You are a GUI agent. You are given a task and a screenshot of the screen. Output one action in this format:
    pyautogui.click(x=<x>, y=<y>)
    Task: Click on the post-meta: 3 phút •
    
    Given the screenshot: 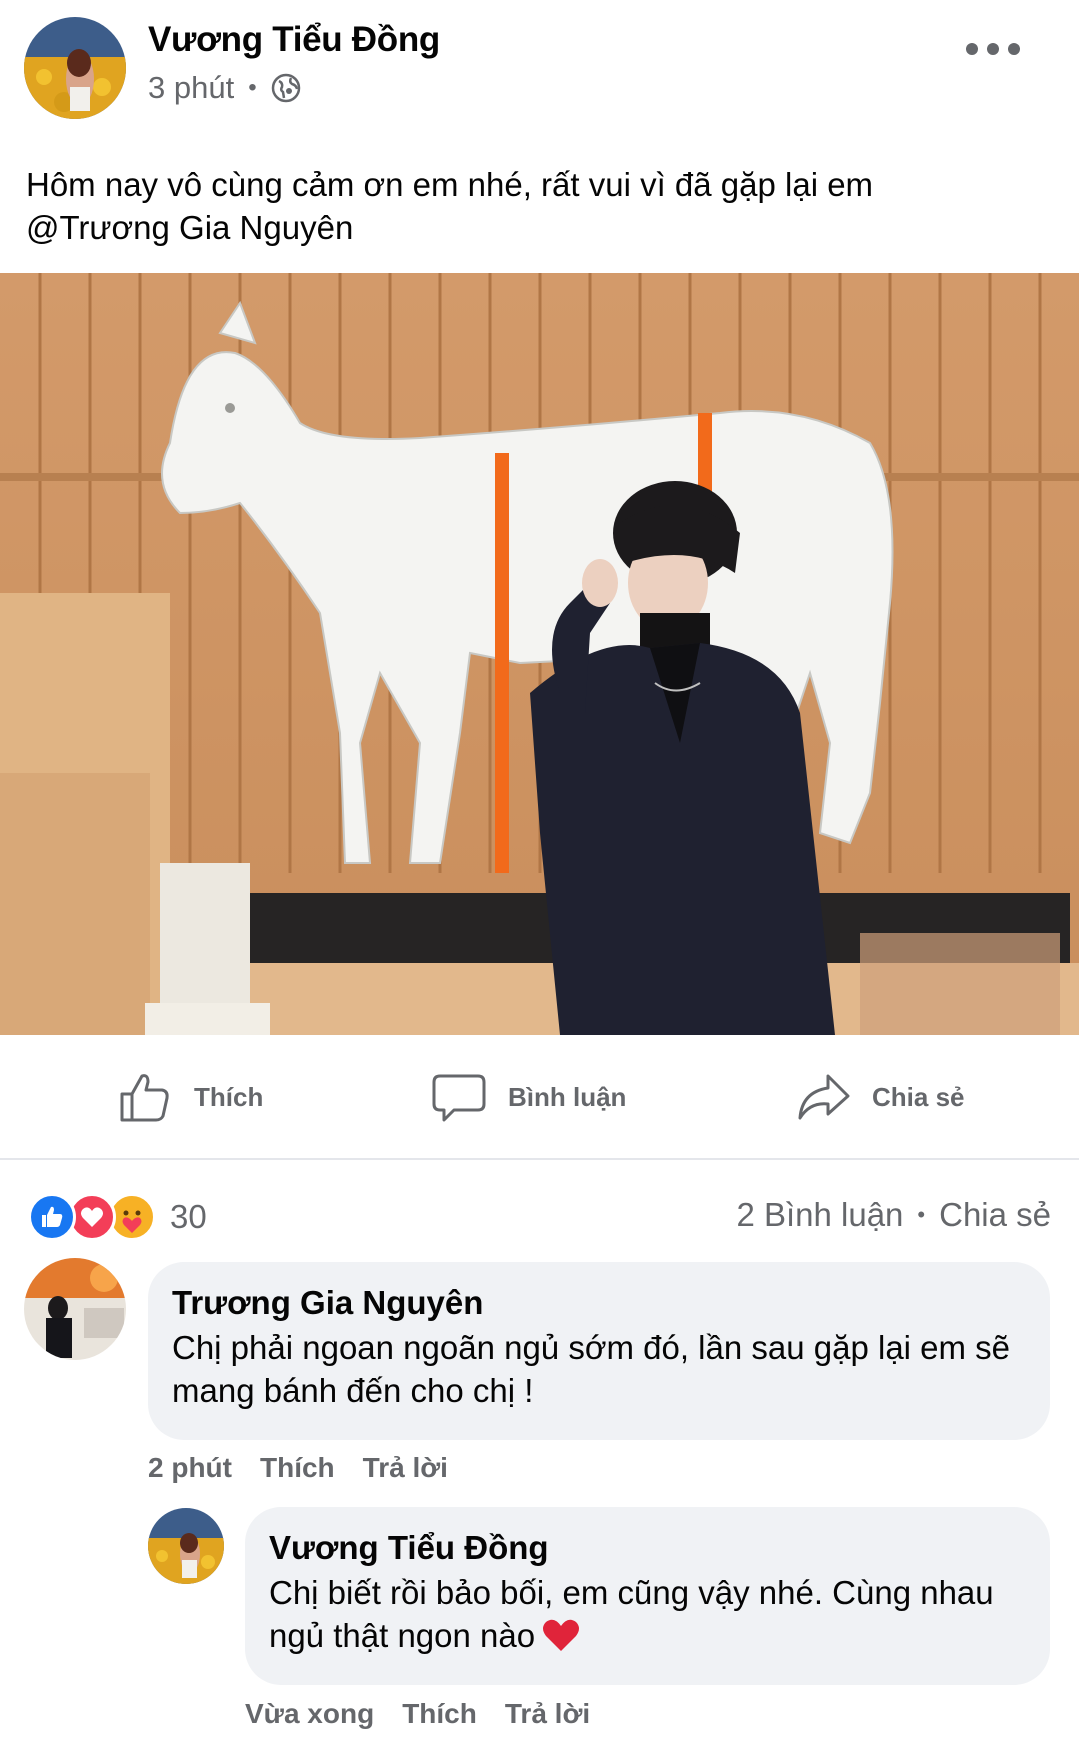 What is the action you would take?
    pyautogui.click(x=224, y=88)
    